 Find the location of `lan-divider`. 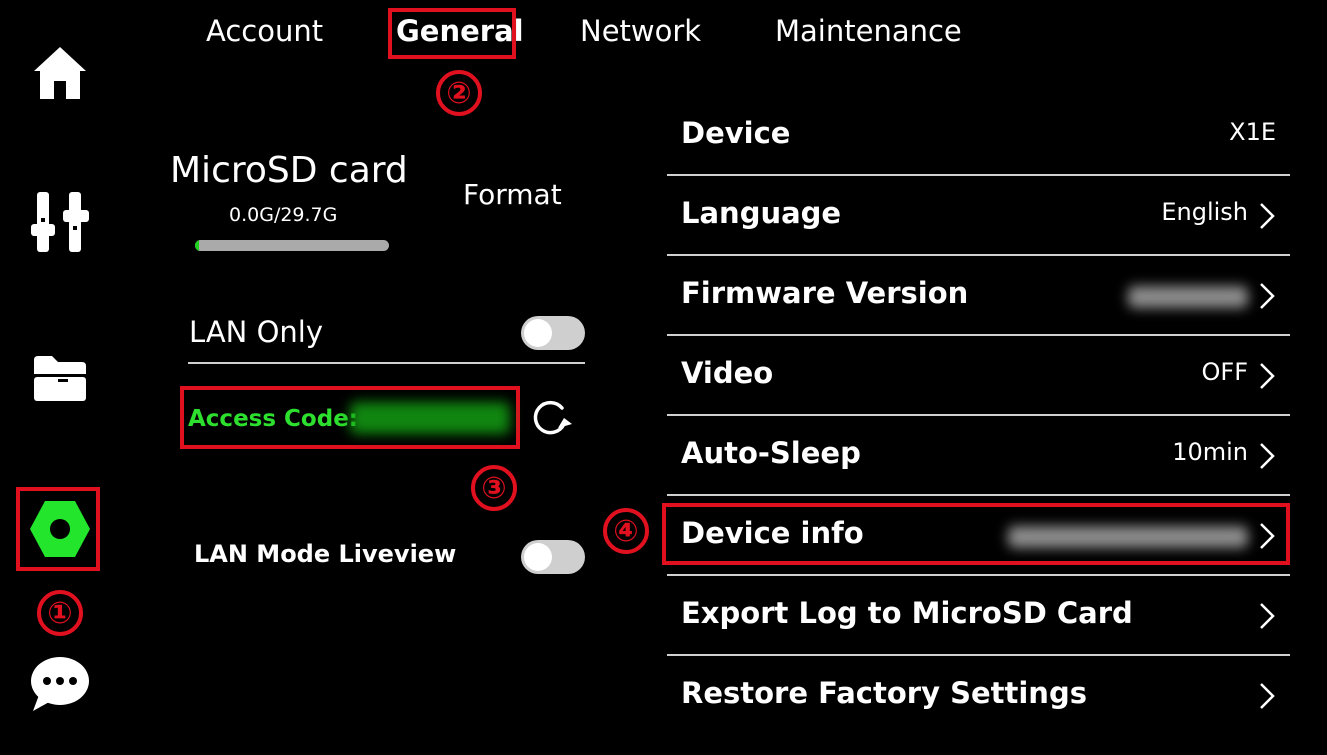

lan-divider is located at coordinates (386, 363).